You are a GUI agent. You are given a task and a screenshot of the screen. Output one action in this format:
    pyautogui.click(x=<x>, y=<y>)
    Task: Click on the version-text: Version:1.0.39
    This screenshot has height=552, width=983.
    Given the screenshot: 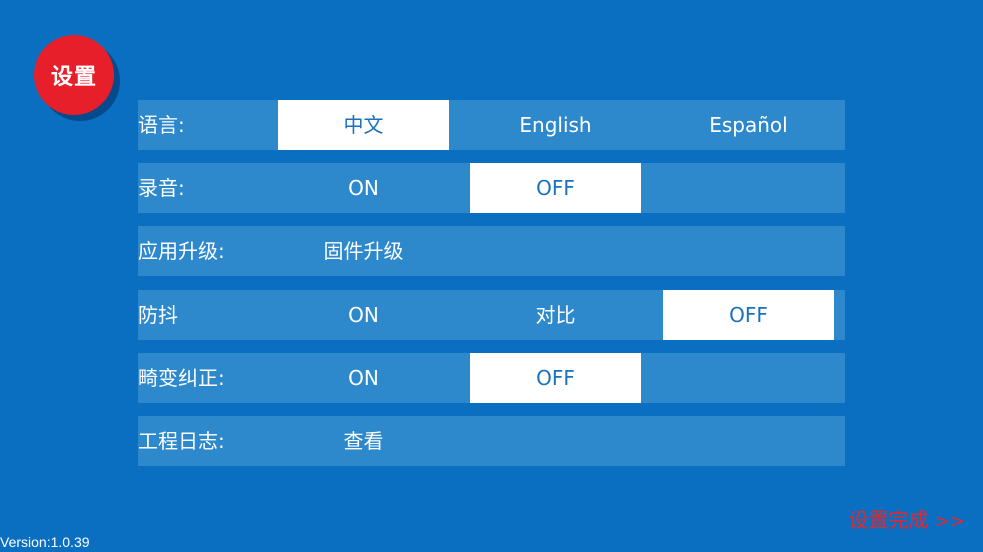 What is the action you would take?
    pyautogui.click(x=45, y=542)
    